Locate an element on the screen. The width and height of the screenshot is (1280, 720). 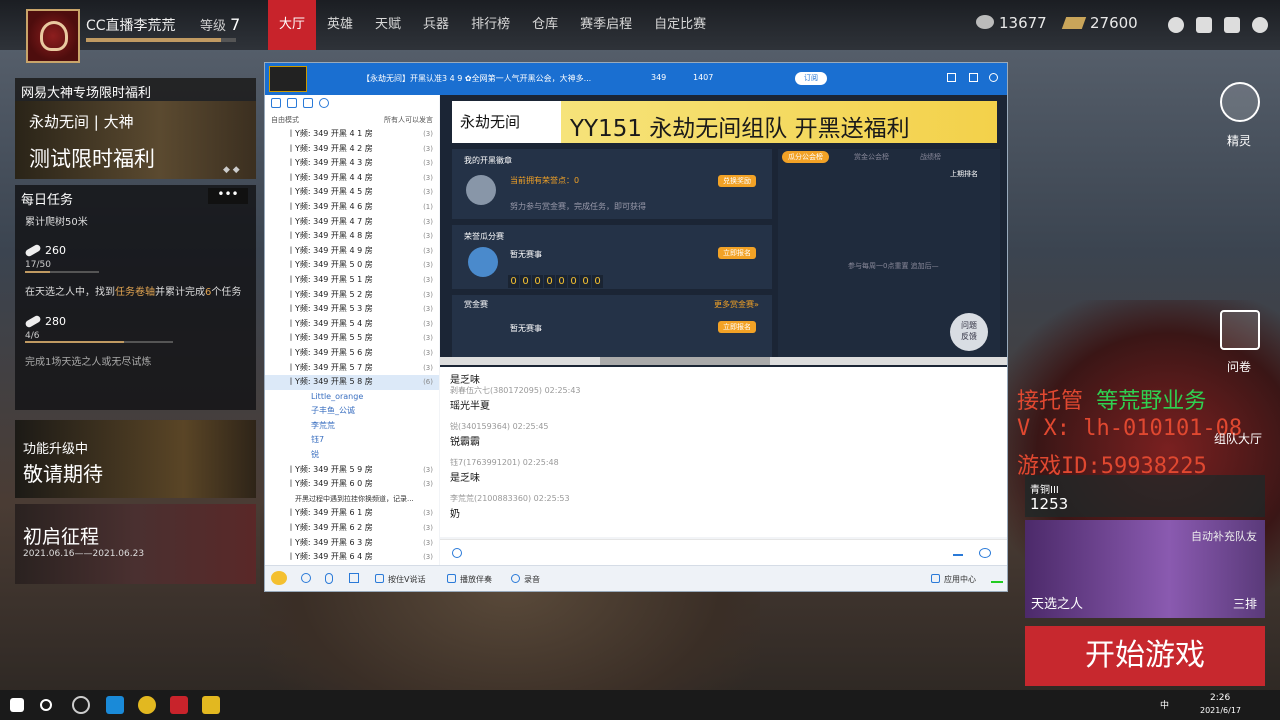
channel-row: 丨Y频: 349 开黑 5 6 房 (3) is located at coordinates (352, 353).